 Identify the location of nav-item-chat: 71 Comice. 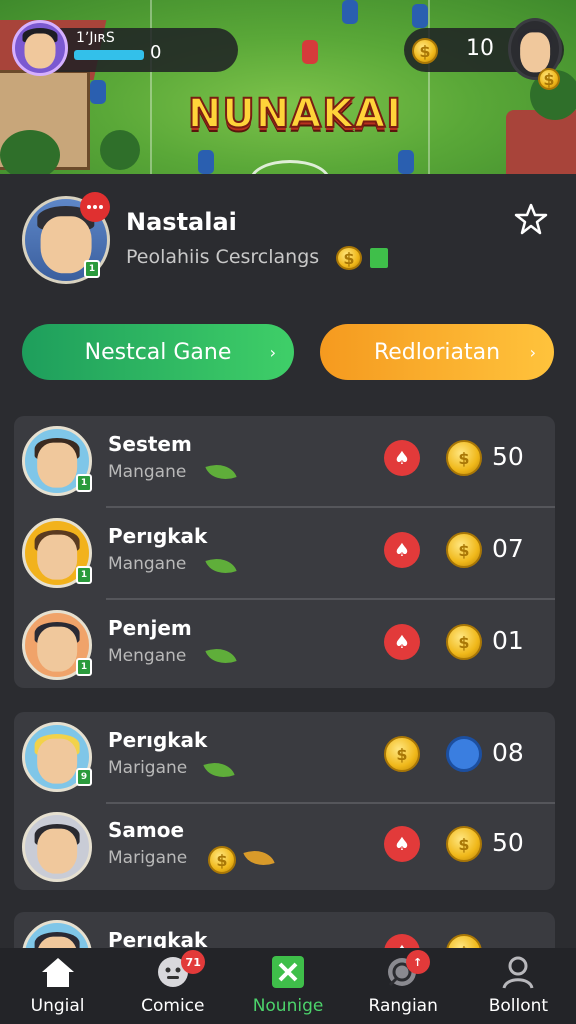
(172, 986).